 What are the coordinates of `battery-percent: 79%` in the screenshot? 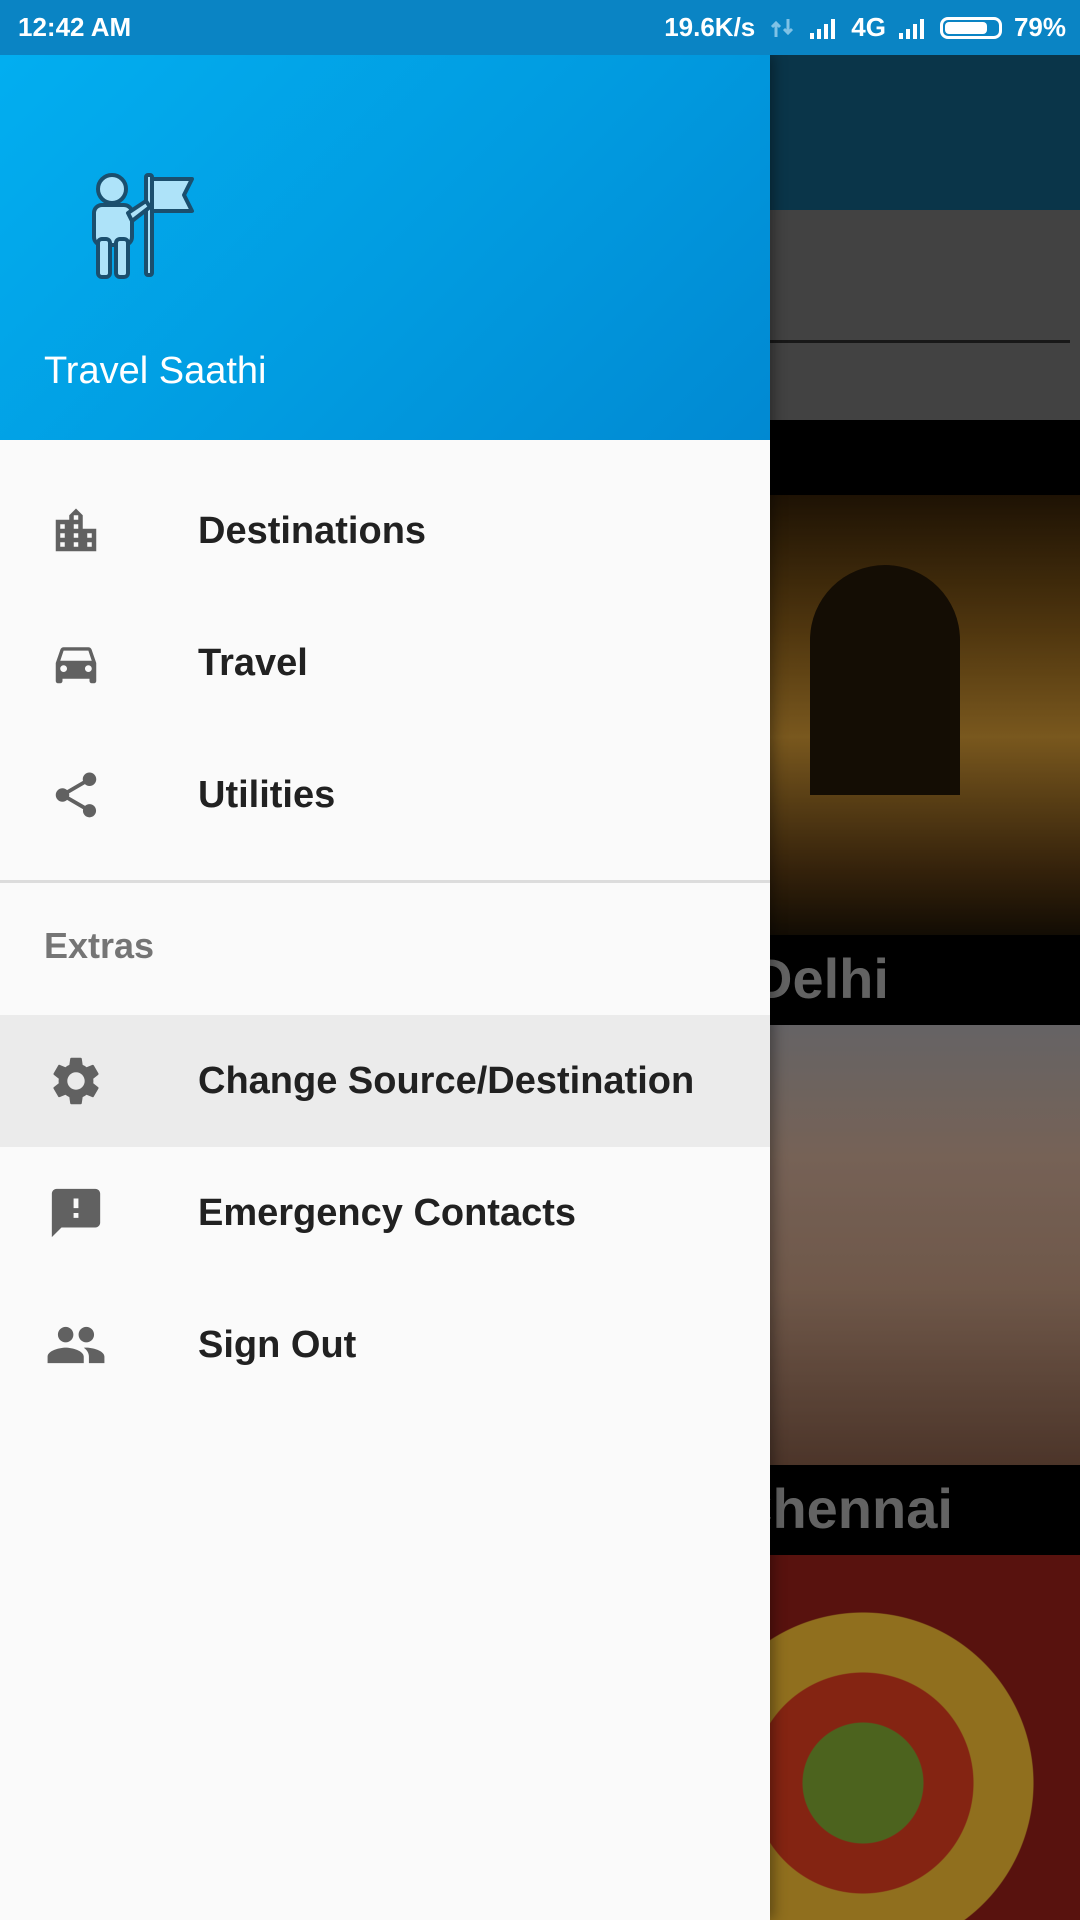 It's located at (1039, 27).